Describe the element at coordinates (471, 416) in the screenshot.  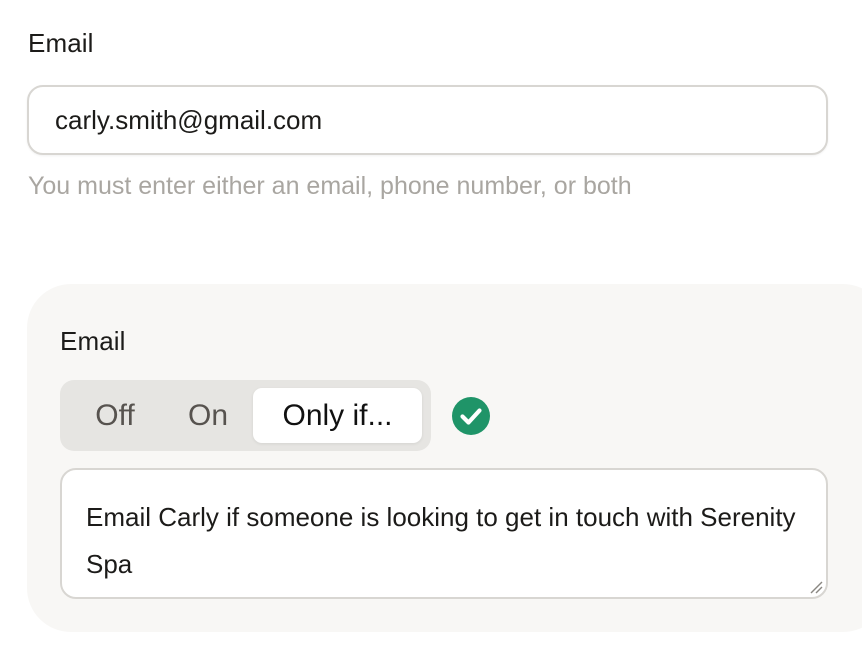
I see `check-circle-icon` at that location.